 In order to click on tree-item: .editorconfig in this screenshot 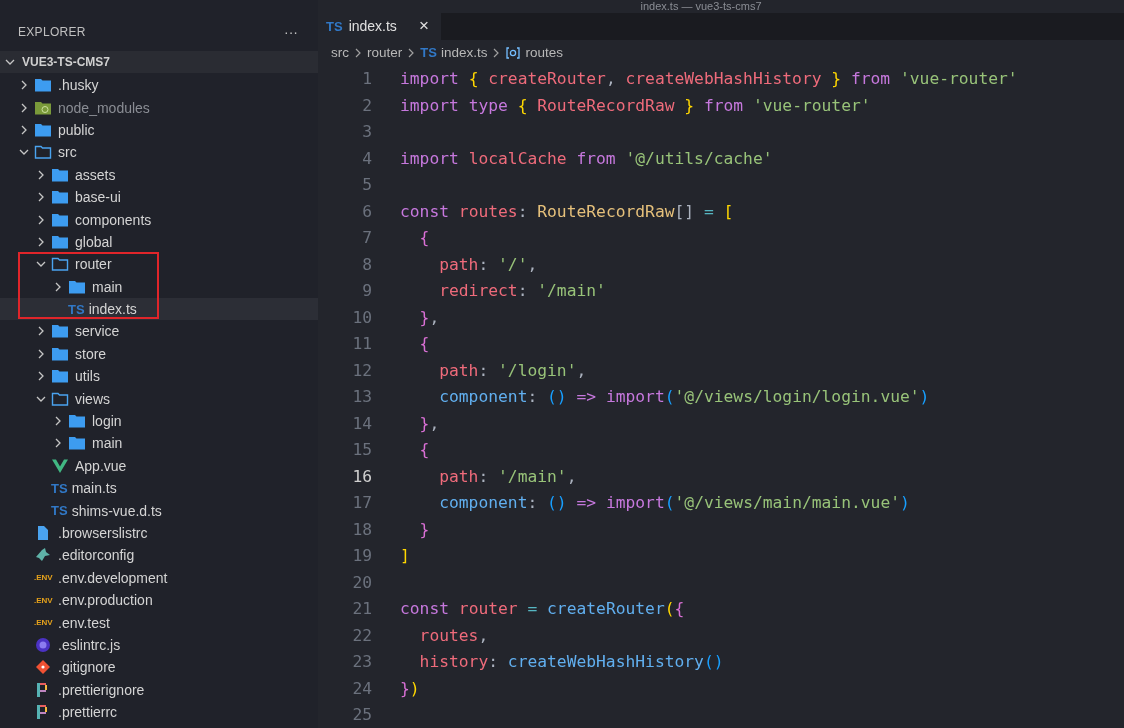, I will do `click(159, 555)`.